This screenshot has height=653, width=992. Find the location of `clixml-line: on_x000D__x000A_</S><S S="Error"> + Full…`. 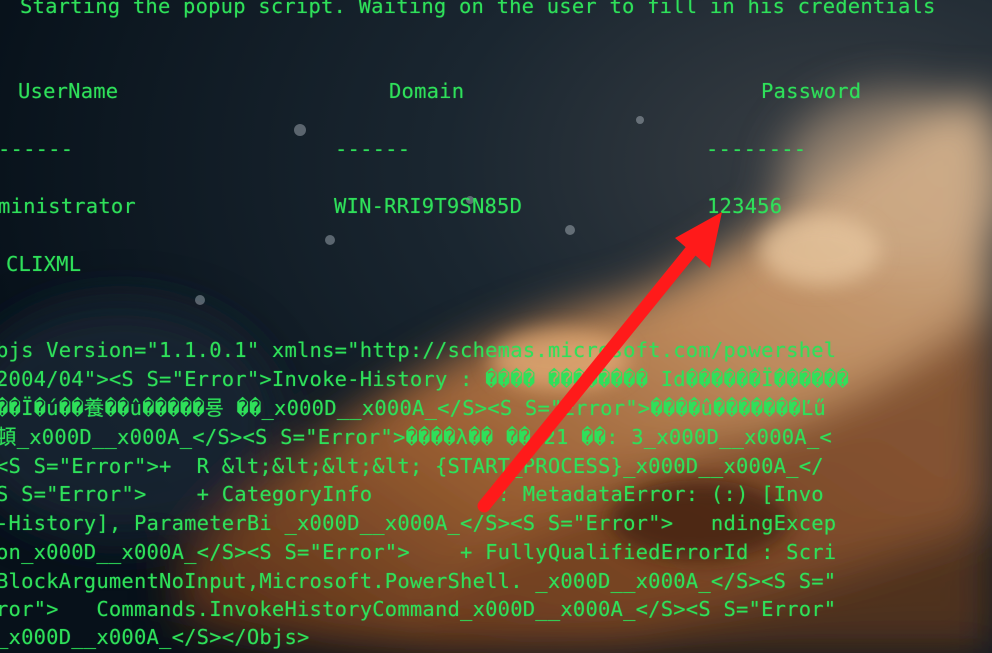

clixml-line: on_x000D__x000A_</S><S S="Error"> + Full… is located at coordinates (418, 552).